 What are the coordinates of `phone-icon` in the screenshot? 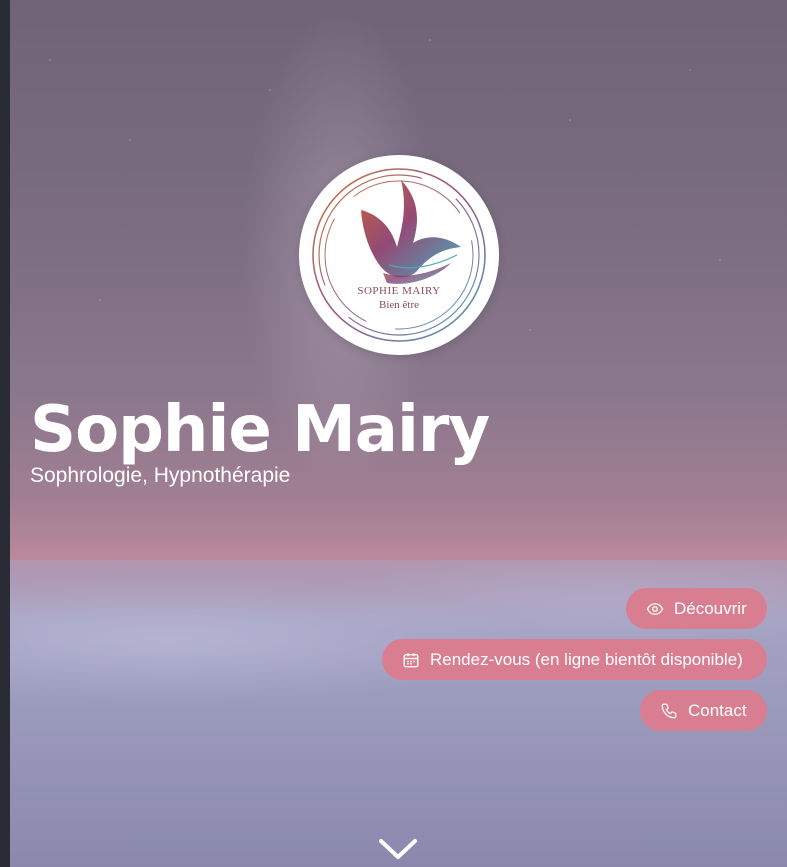 It's located at (669, 711).